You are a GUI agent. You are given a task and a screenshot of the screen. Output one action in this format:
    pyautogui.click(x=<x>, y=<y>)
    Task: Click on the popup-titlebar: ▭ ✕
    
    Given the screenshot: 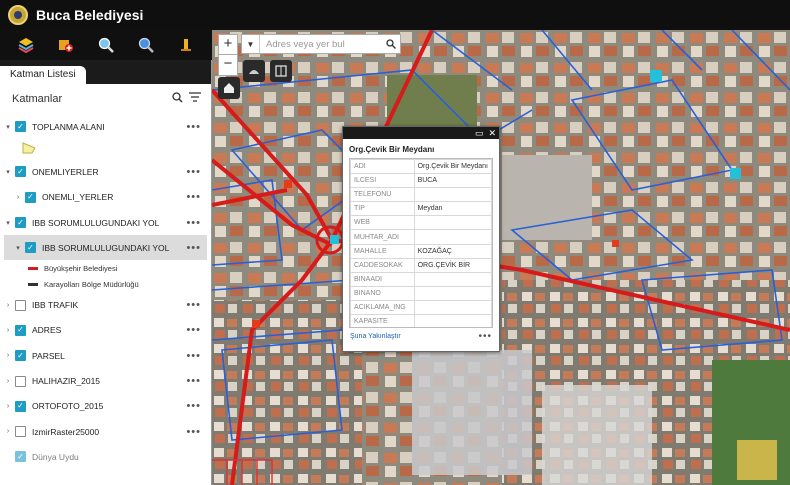 What is the action you would take?
    pyautogui.click(x=421, y=133)
    